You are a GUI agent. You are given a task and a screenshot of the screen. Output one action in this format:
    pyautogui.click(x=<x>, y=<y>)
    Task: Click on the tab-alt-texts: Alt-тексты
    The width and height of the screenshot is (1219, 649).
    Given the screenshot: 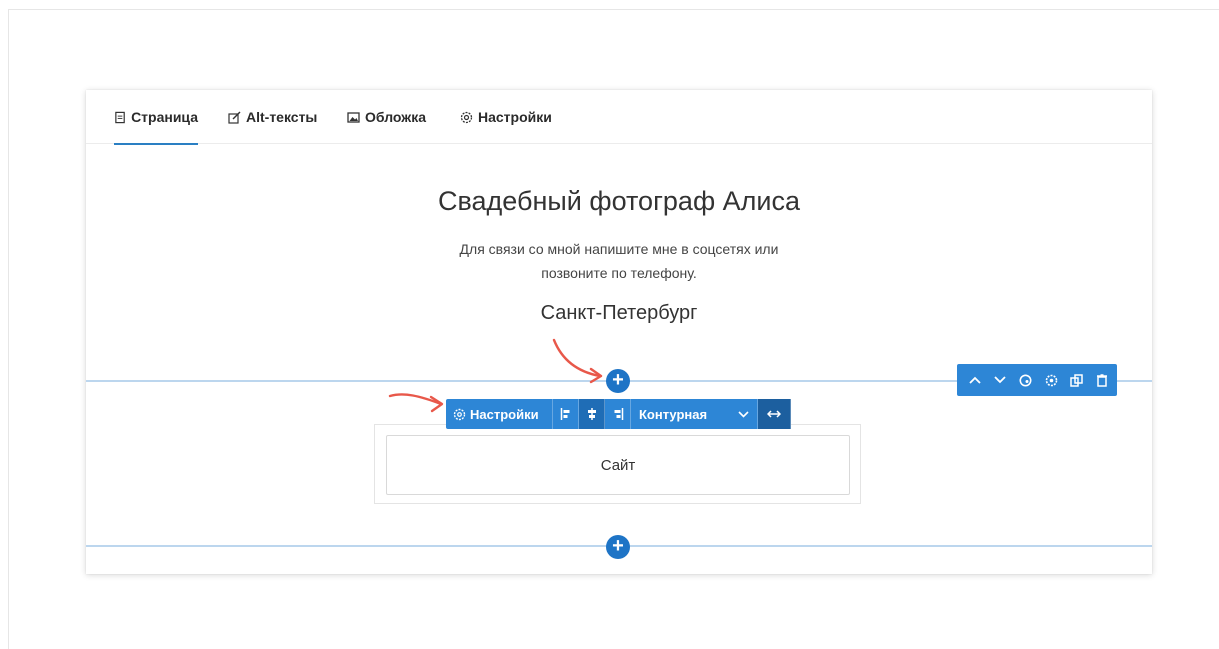 What is the action you would take?
    pyautogui.click(x=272, y=117)
    